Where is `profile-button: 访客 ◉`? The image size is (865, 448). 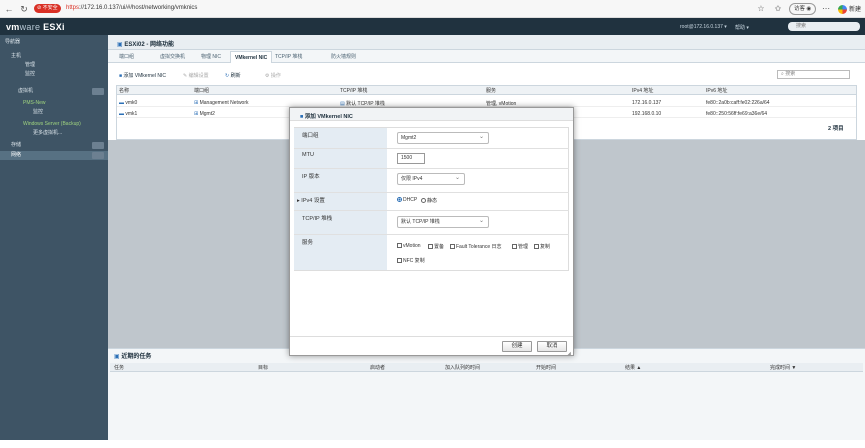
profile-button: 访客 ◉ is located at coordinates (803, 9).